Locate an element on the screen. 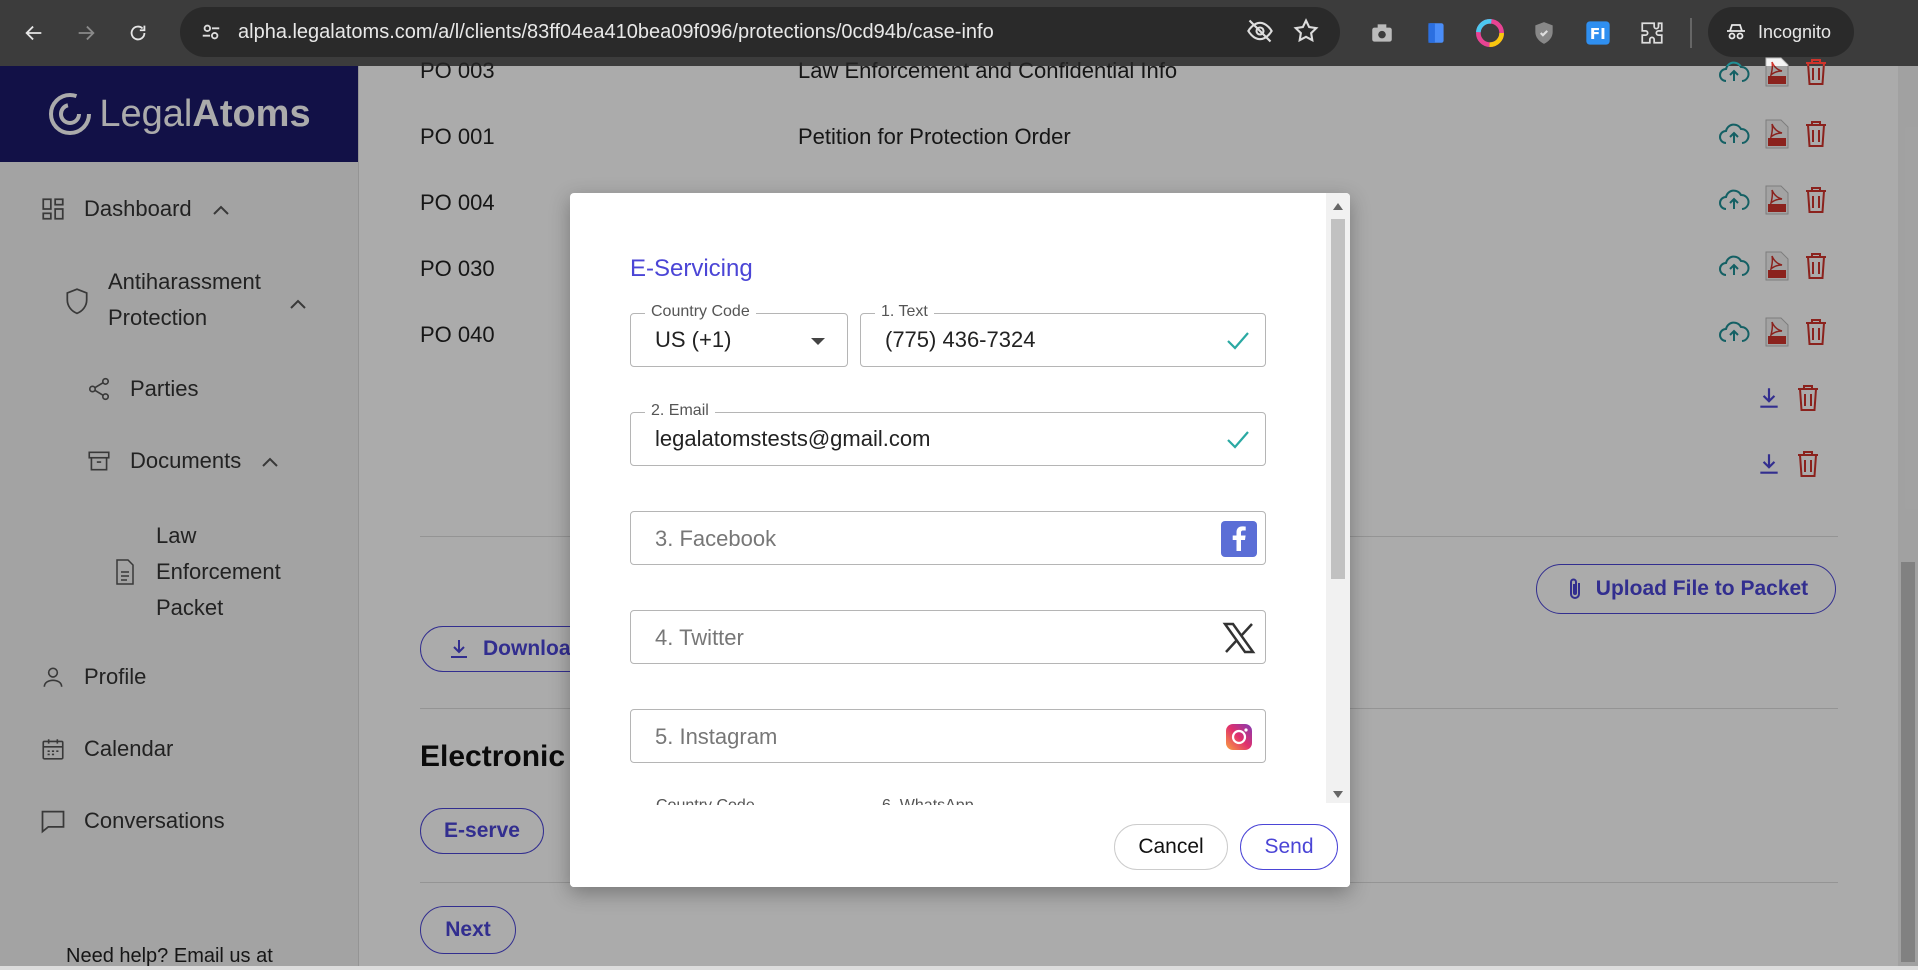 This screenshot has height=970, width=1918. back-button is located at coordinates (34, 33).